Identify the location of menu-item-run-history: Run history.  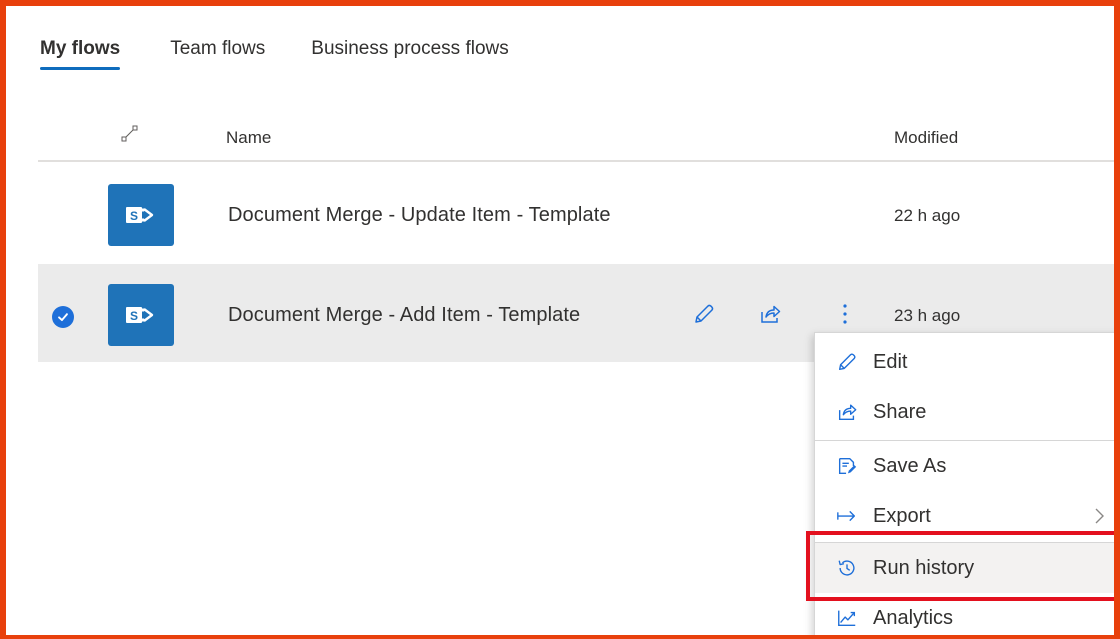
(964, 568).